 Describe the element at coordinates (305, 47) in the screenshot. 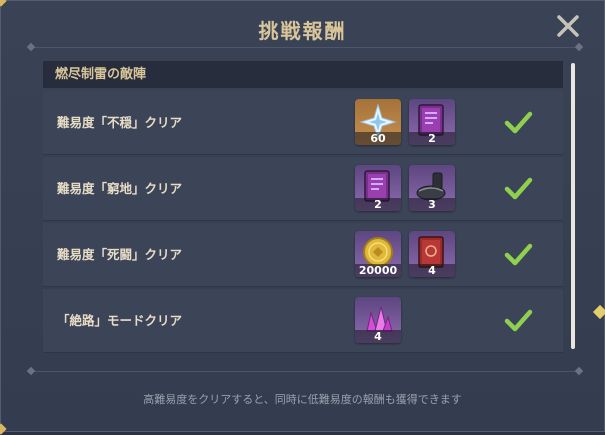

I see `header-divider` at that location.